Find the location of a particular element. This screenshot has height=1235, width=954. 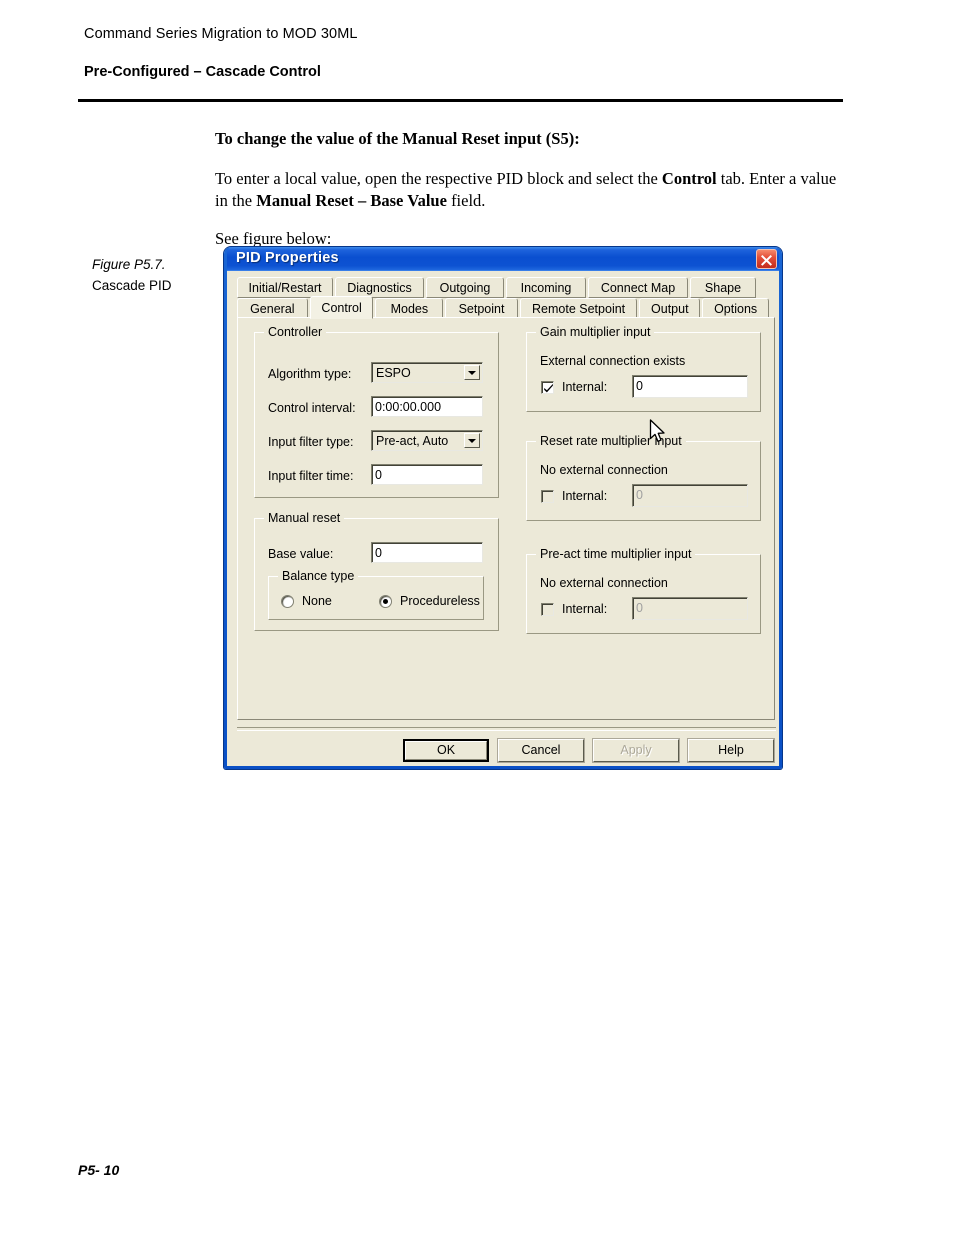

gain-multiplier-connection-status: External connection exists is located at coordinates (613, 361).